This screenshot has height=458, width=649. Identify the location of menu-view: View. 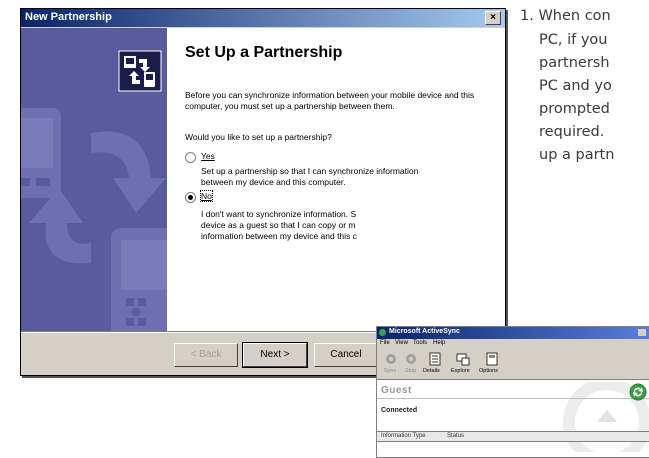
(401, 343).